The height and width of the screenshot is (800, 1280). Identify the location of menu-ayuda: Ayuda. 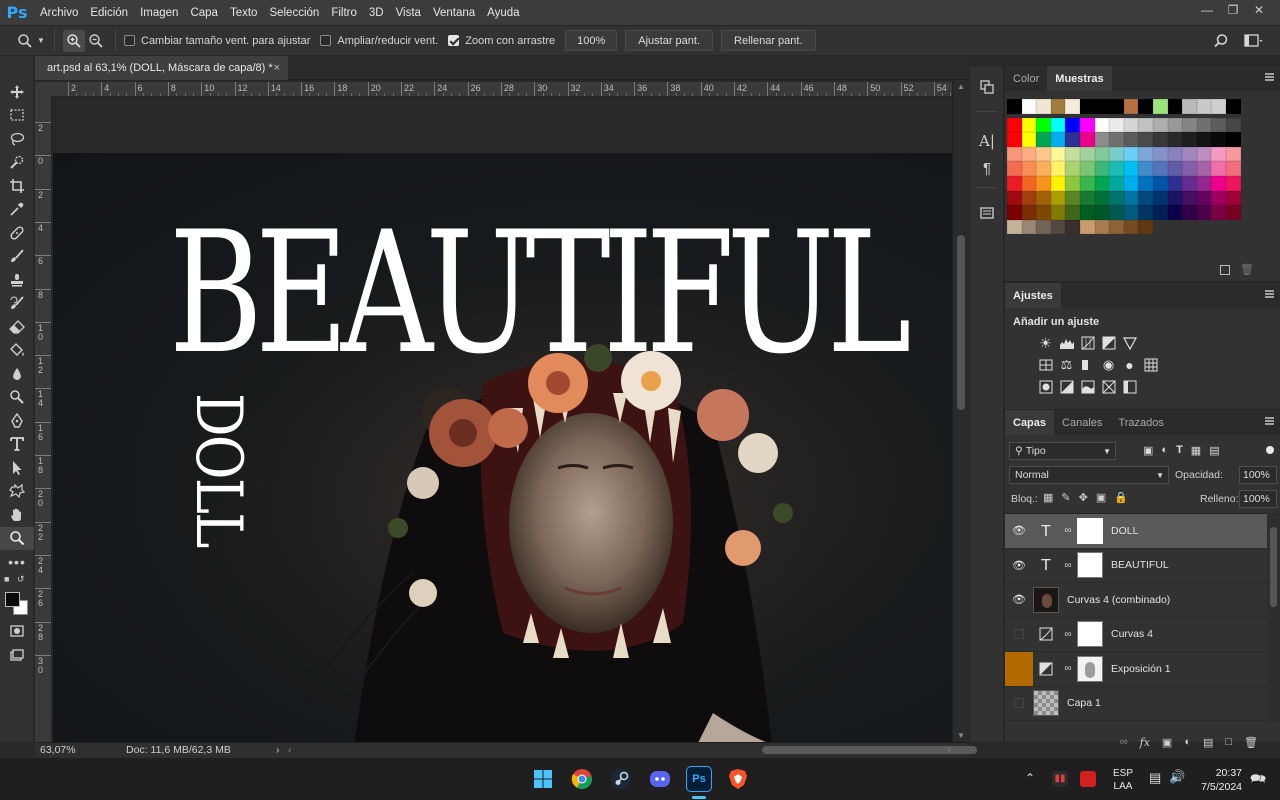
(503, 13).